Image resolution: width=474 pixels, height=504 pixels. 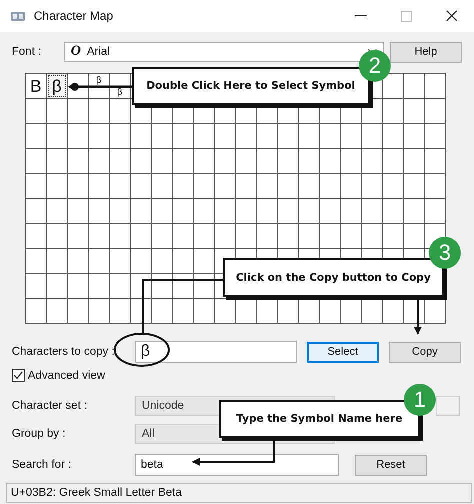 What do you see at coordinates (251, 86) in the screenshot?
I see `callout-tooltip: Double Click Here to Select Symbol` at bounding box center [251, 86].